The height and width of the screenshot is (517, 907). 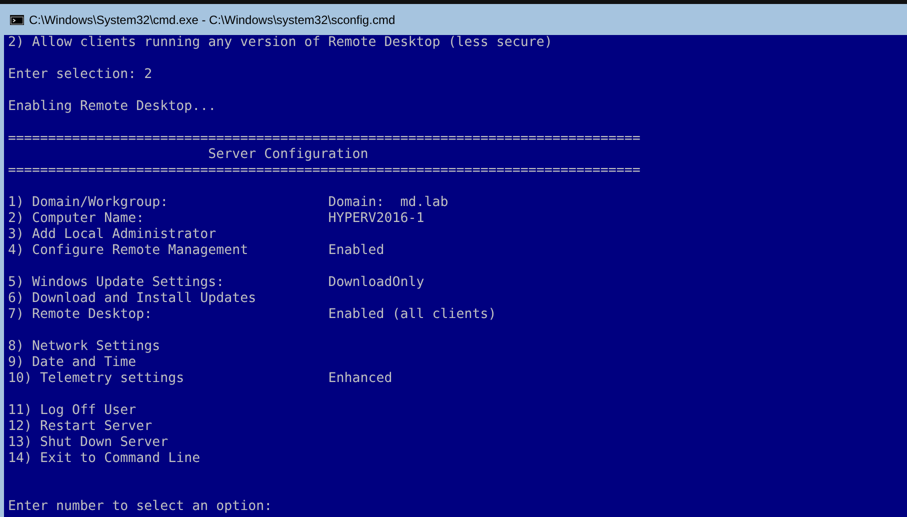 I want to click on menu-option: 5) Windows Update Settings:, so click(x=168, y=283).